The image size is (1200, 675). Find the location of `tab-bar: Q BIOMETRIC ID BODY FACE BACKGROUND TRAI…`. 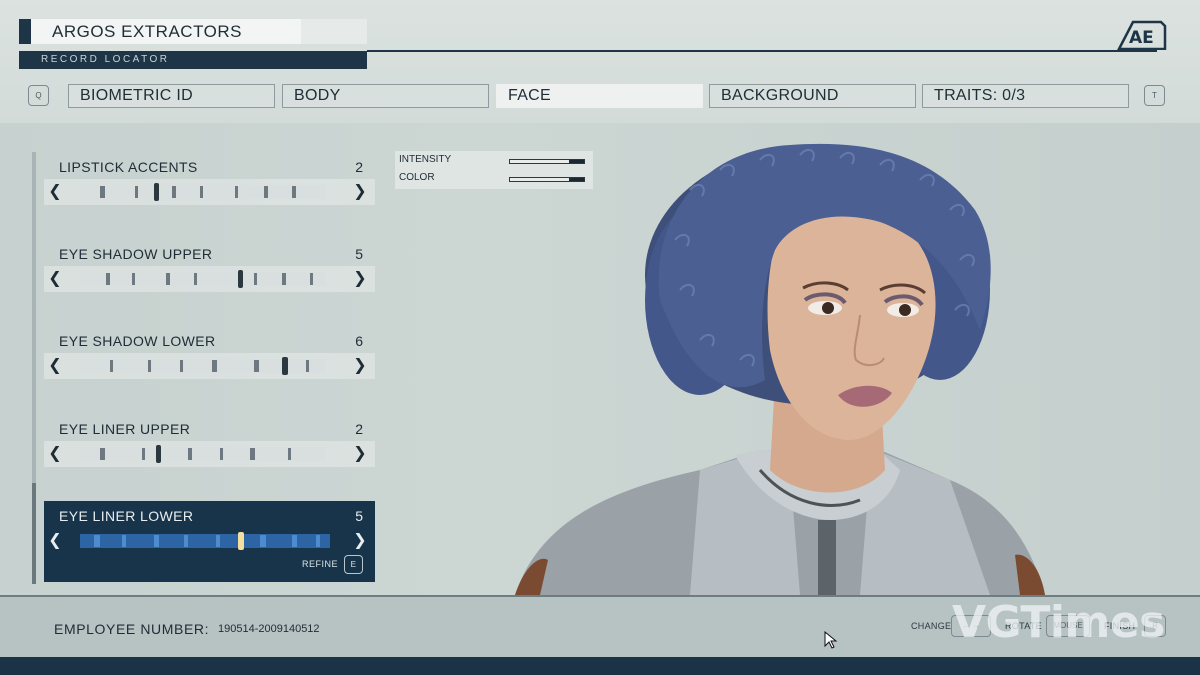

tab-bar: Q BIOMETRIC ID BODY FACE BACKGROUND TRAI… is located at coordinates (600, 96).